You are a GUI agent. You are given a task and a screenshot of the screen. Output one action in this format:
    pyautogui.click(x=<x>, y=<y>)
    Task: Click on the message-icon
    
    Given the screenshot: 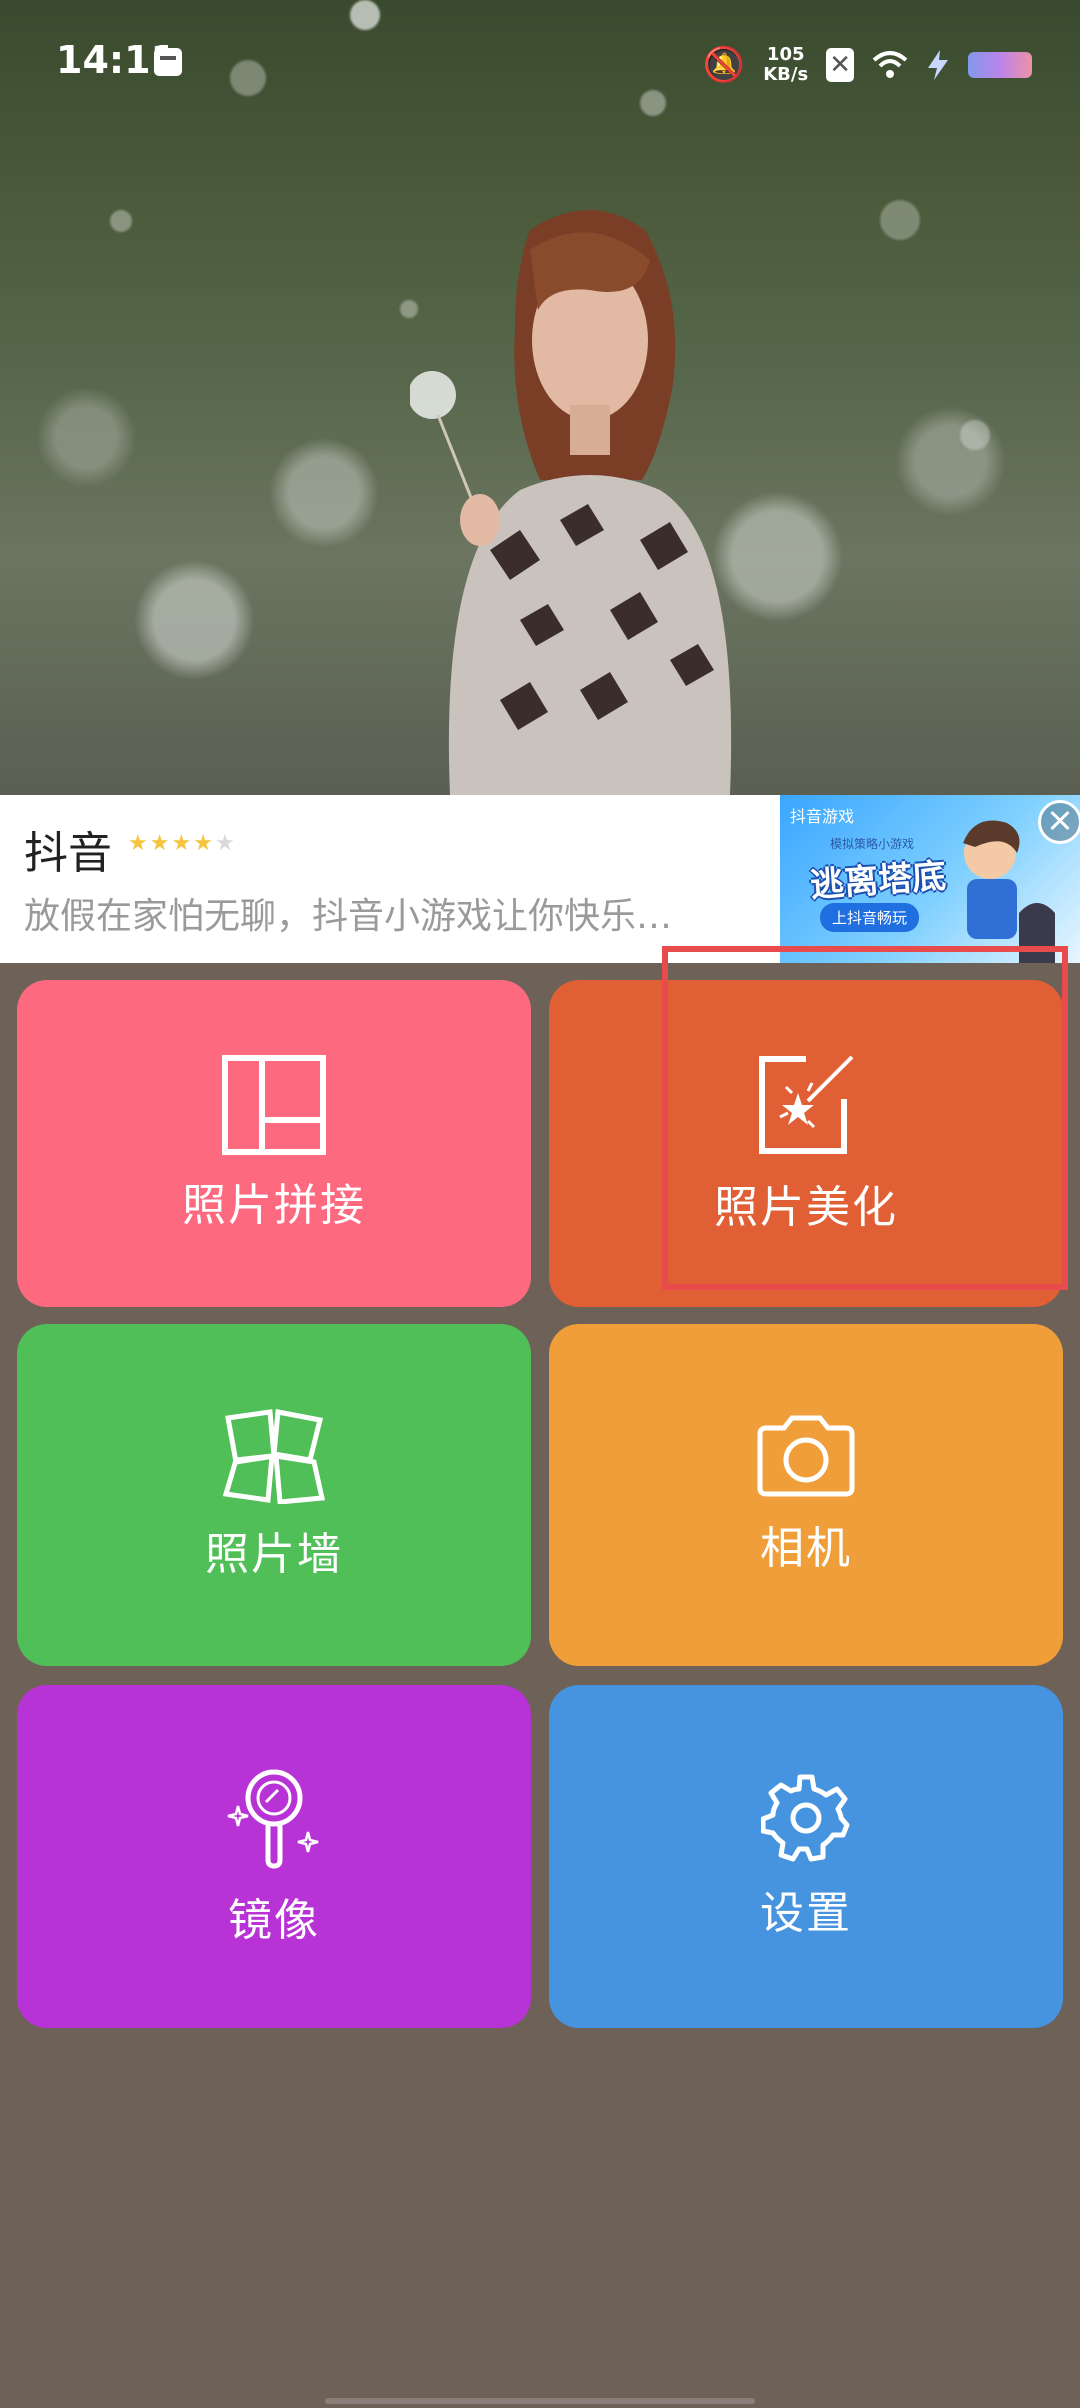 What is the action you would take?
    pyautogui.click(x=168, y=62)
    